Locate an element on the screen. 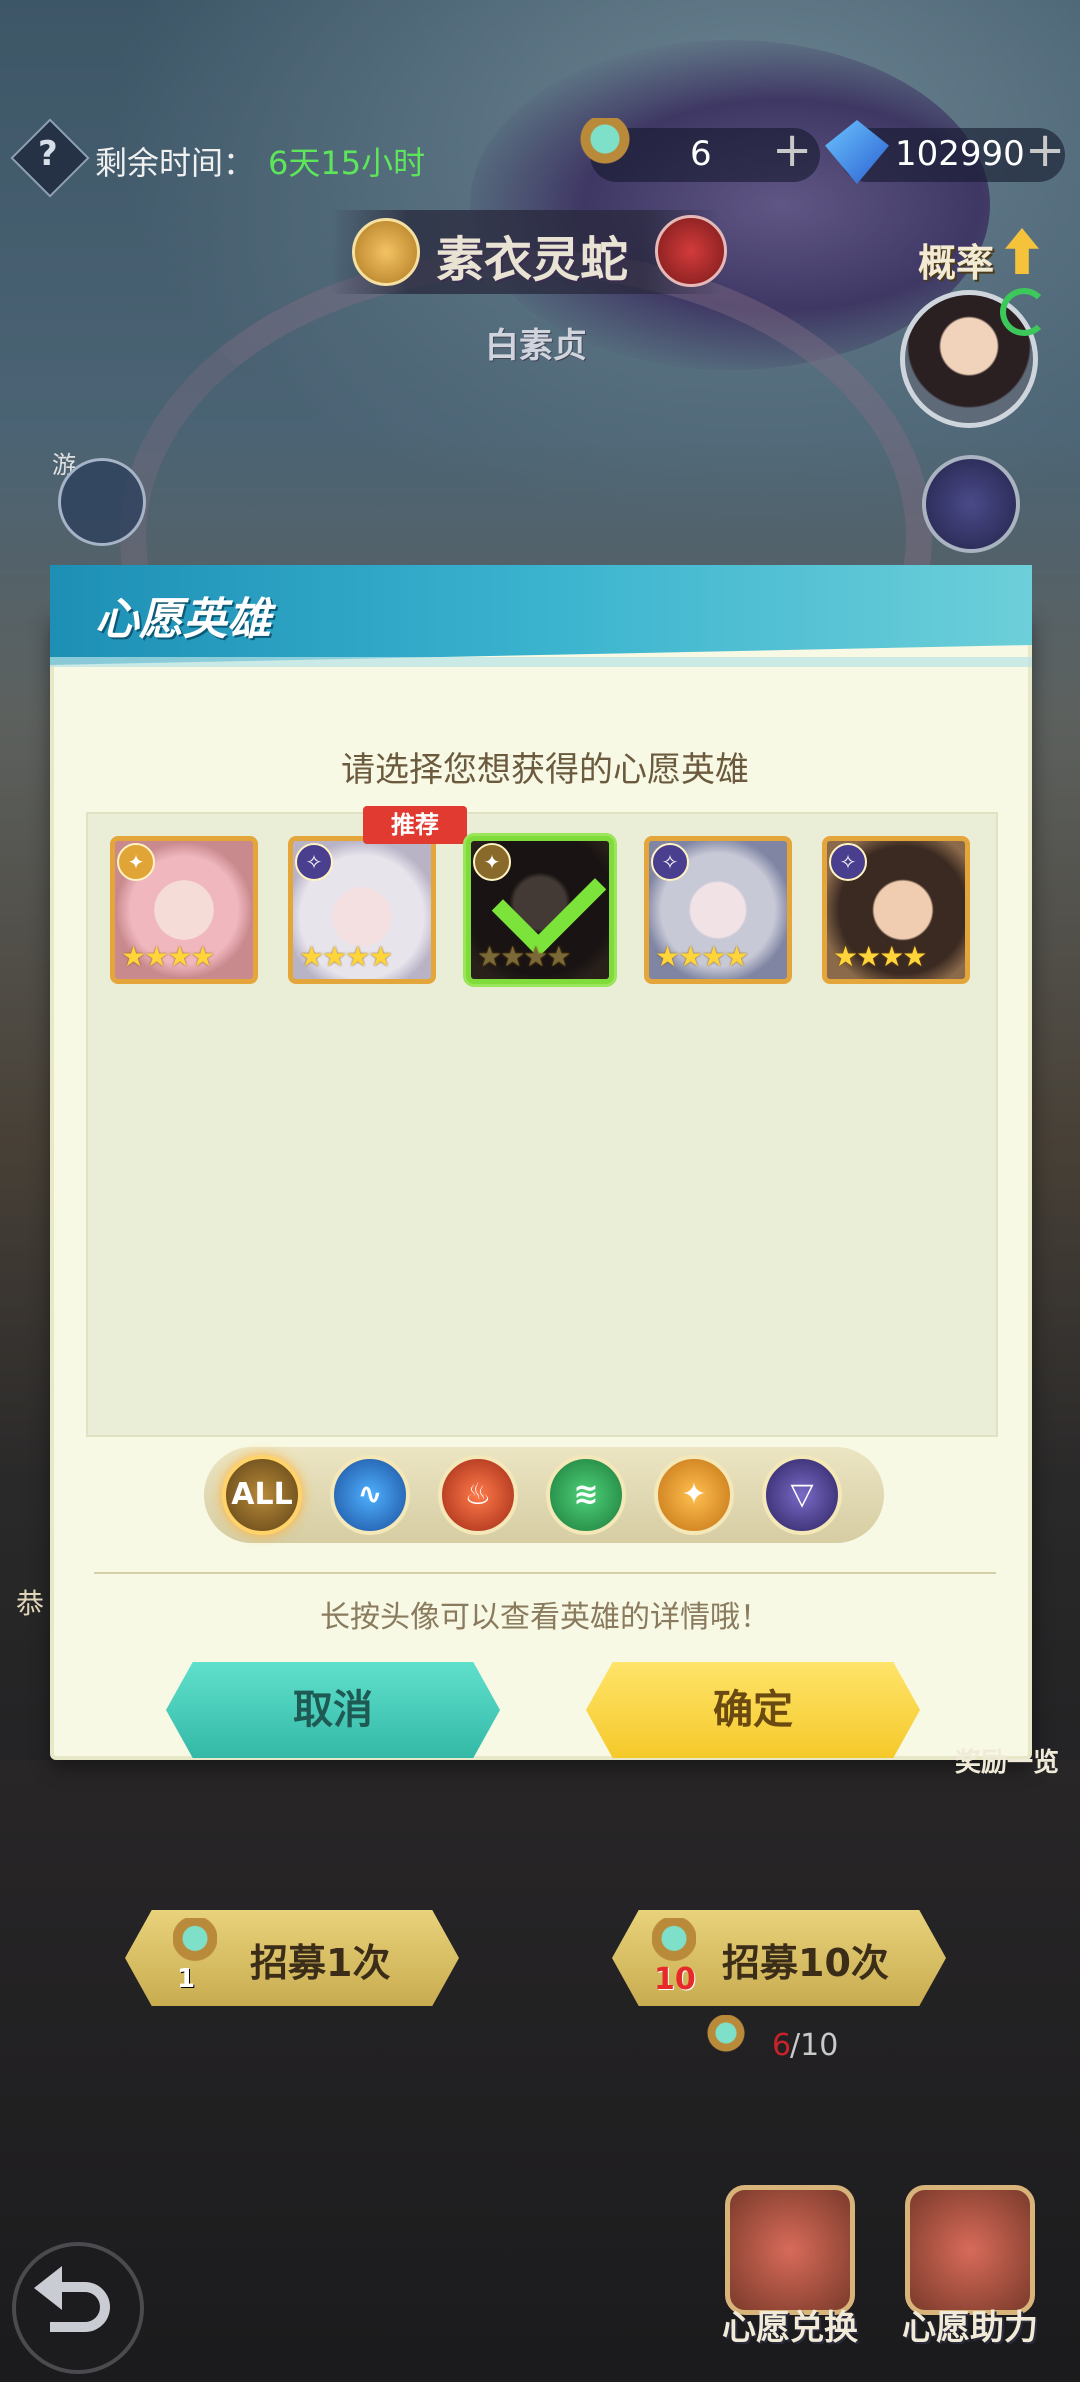 The image size is (1080, 2382). time-label: 剩余时间： is located at coordinates (175, 163).